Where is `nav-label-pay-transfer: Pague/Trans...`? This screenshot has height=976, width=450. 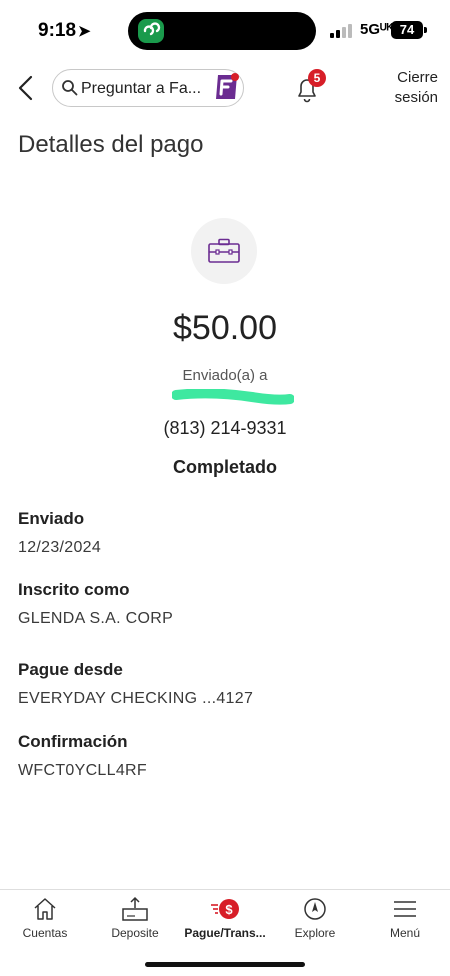
nav-label-pay-transfer: Pague/Trans... is located at coordinates (225, 933).